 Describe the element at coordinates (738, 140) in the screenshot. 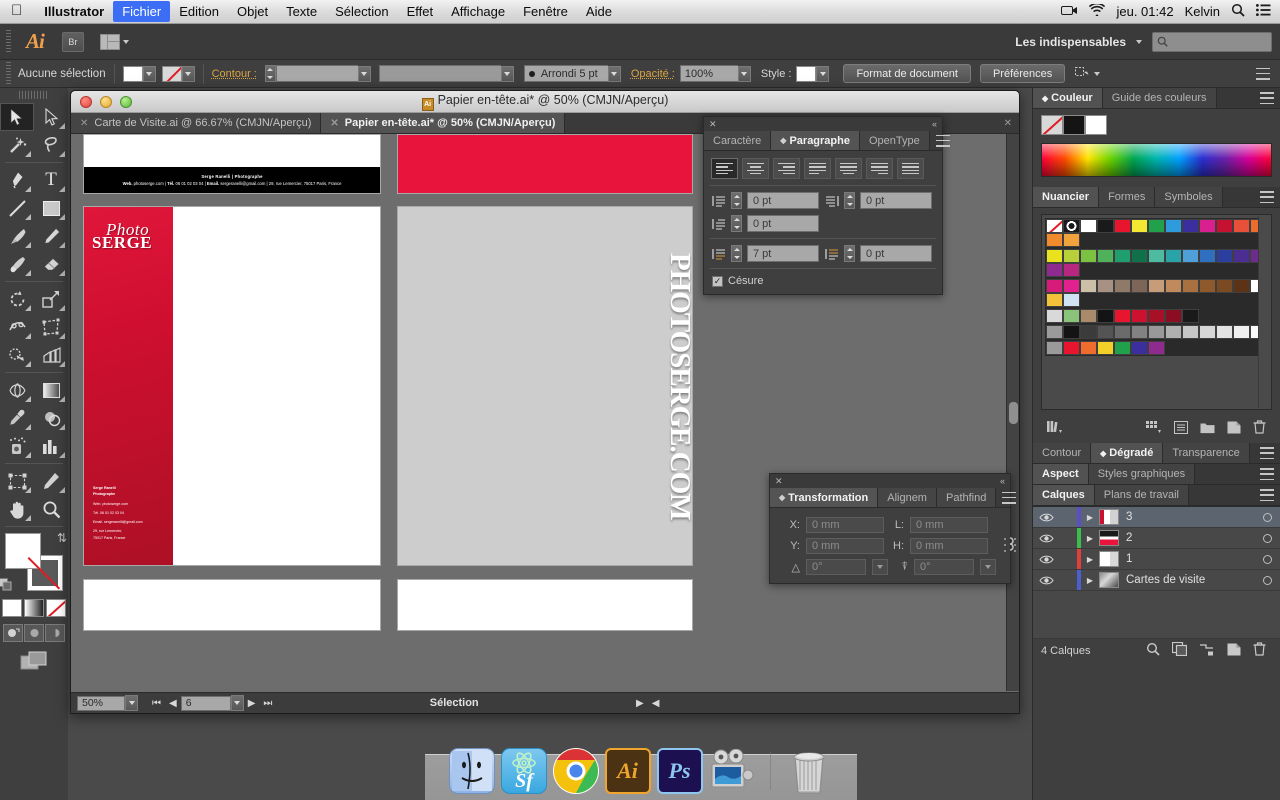

I see `tab-caractere: Caractère` at that location.